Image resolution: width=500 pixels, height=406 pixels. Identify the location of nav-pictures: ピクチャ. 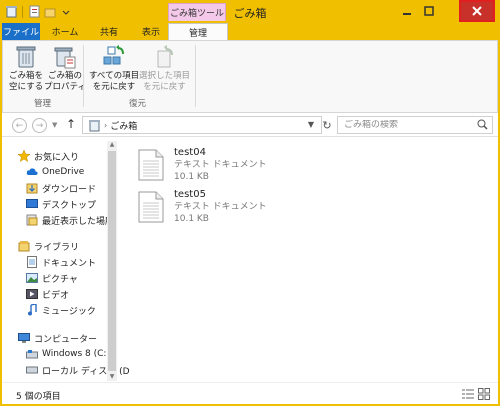
(52, 278).